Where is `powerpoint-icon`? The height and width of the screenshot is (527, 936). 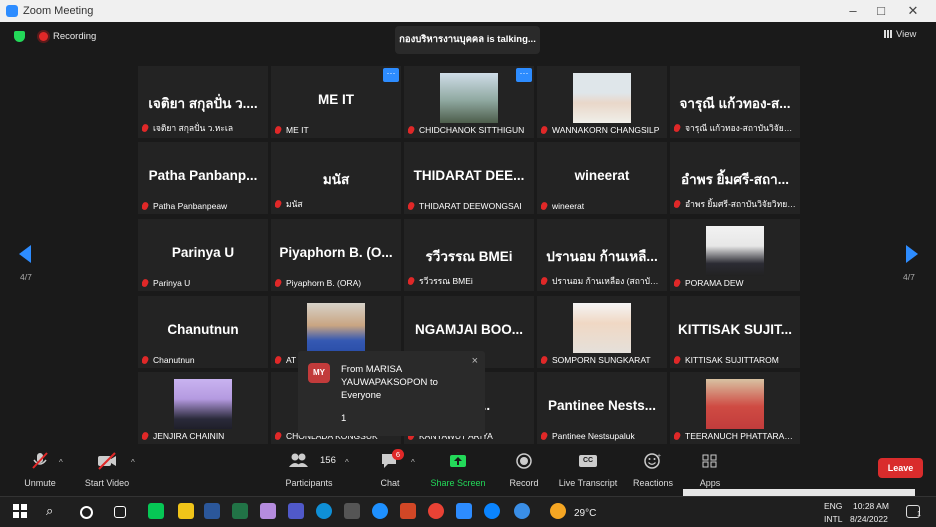 powerpoint-icon is located at coordinates (408, 511).